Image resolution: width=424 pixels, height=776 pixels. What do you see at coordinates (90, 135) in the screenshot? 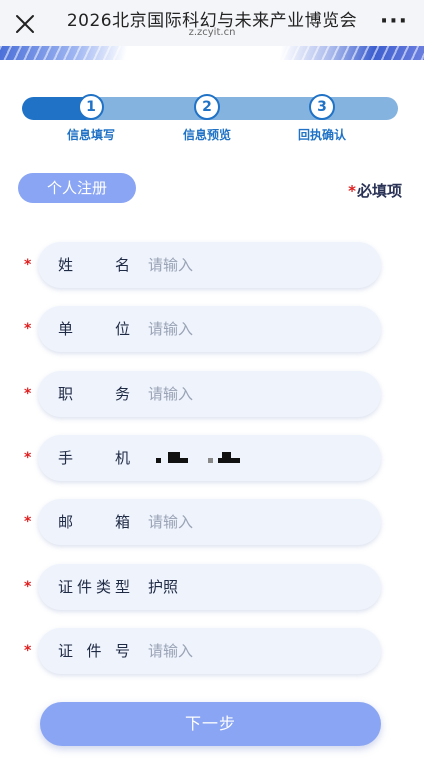
I see `step-1-label: 信息填写` at bounding box center [90, 135].